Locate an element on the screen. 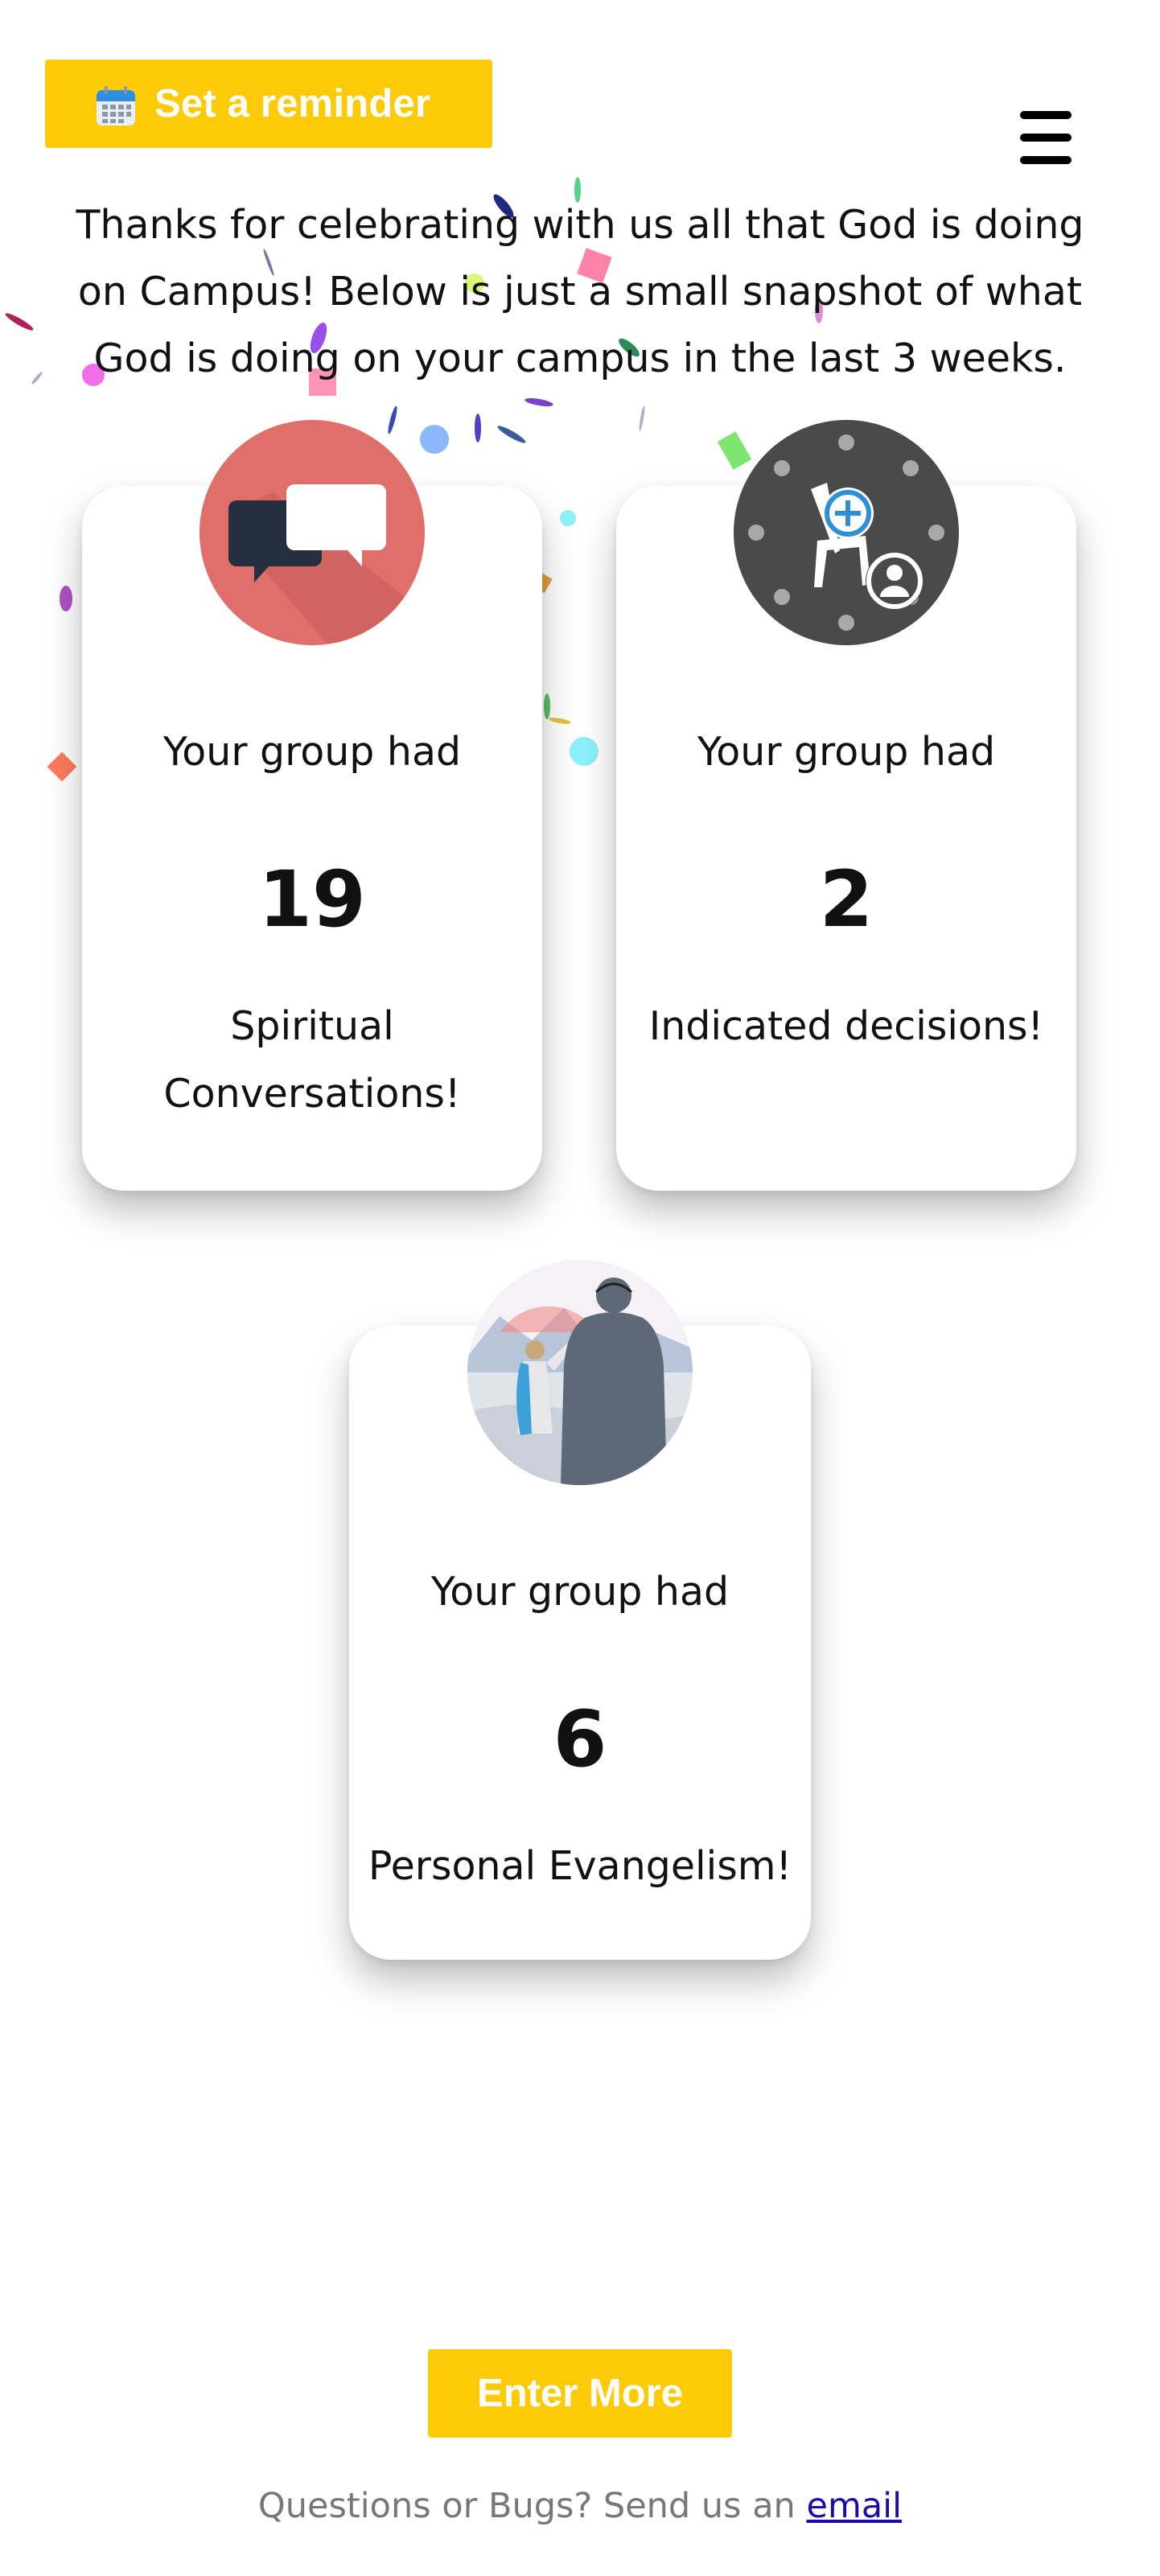  footer: Questions or Bugs? Send us an email is located at coordinates (580, 2506).